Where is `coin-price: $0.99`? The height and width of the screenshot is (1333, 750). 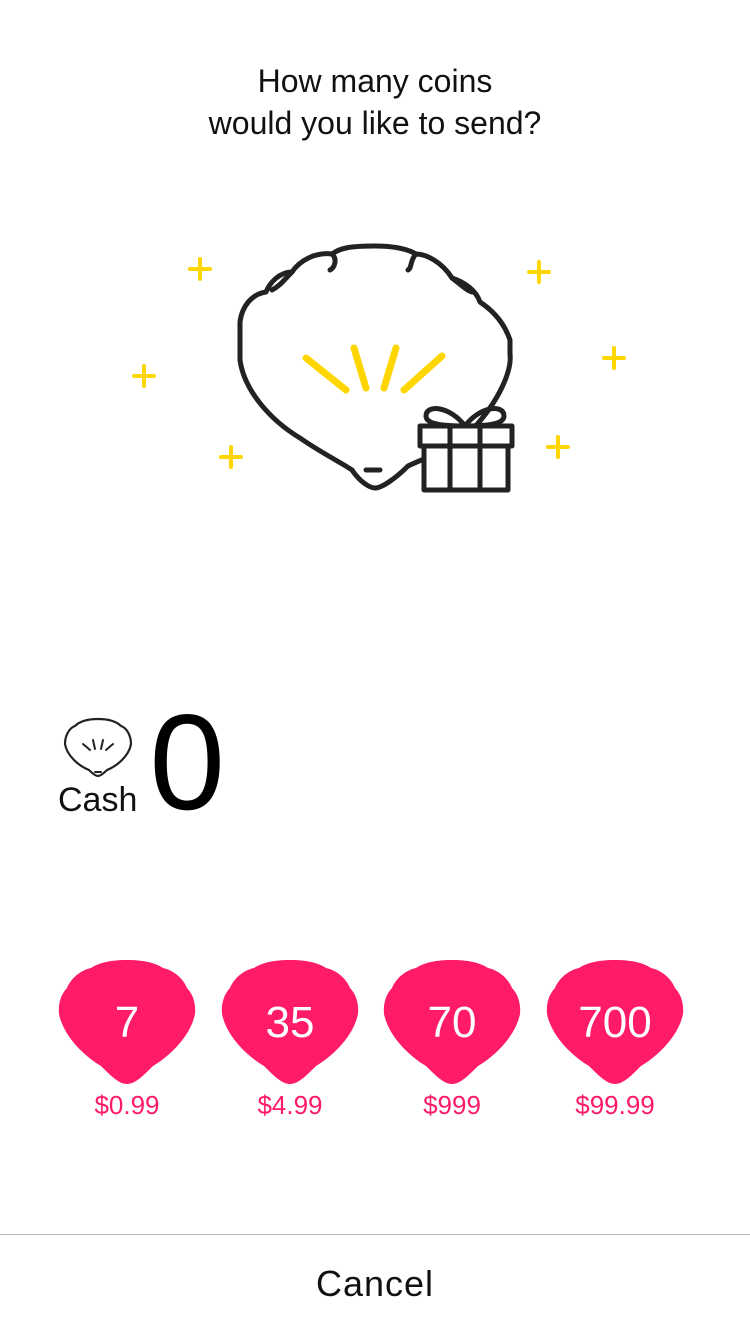 coin-price: $0.99 is located at coordinates (127, 1105).